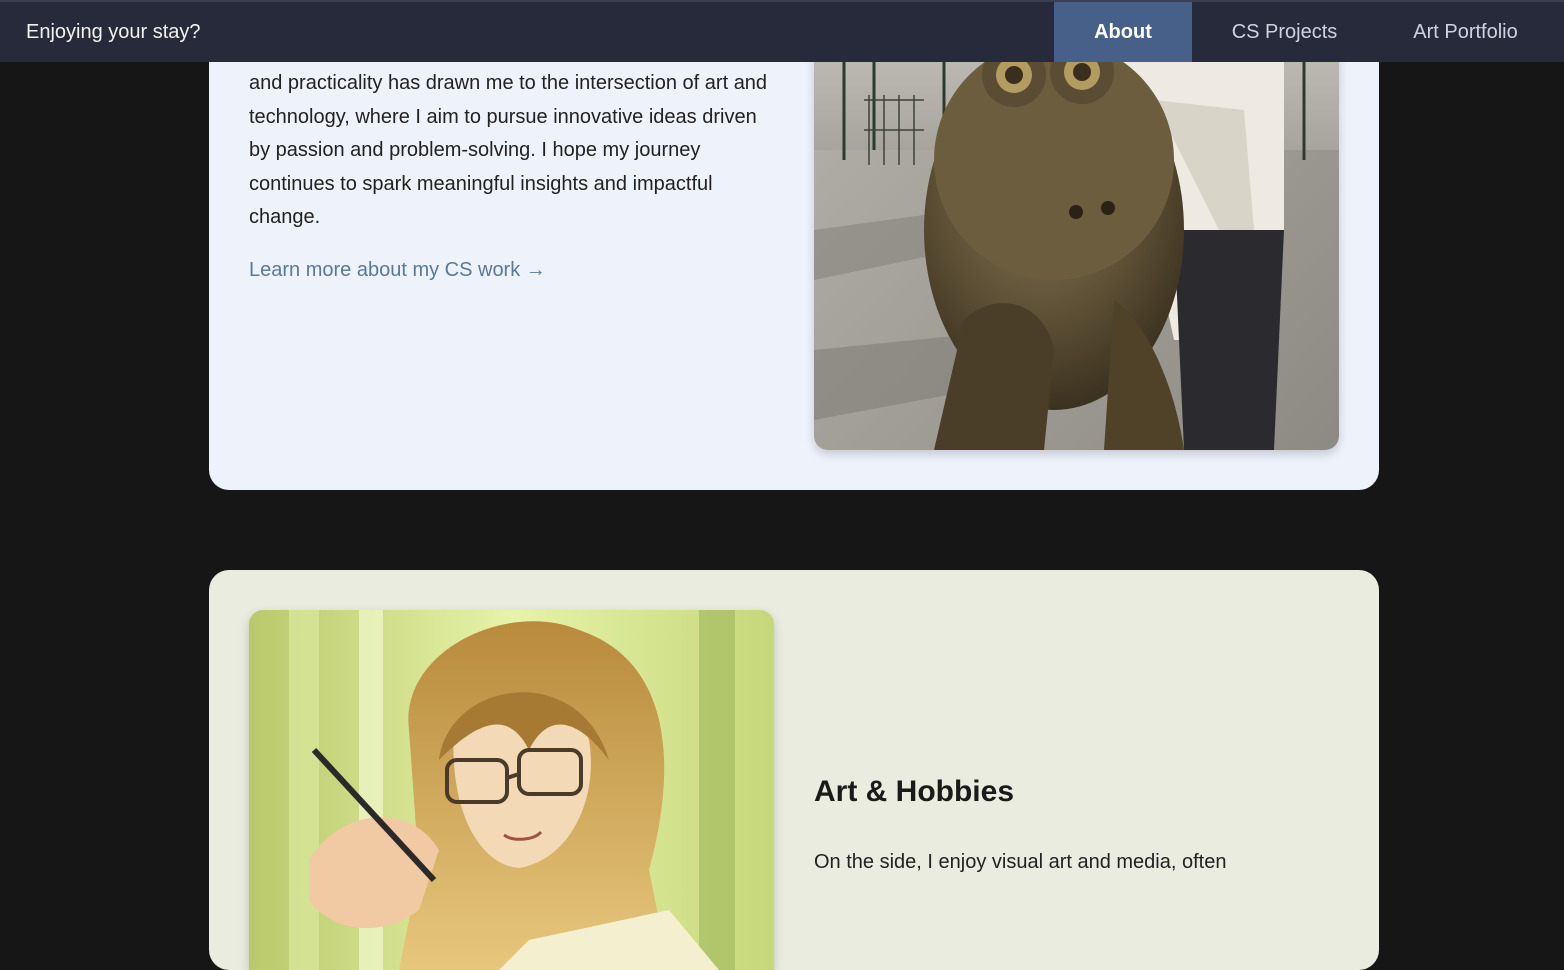 This screenshot has width=1564, height=970. I want to click on nav-links: About CS Projects Art Portfolio, so click(1309, 32).